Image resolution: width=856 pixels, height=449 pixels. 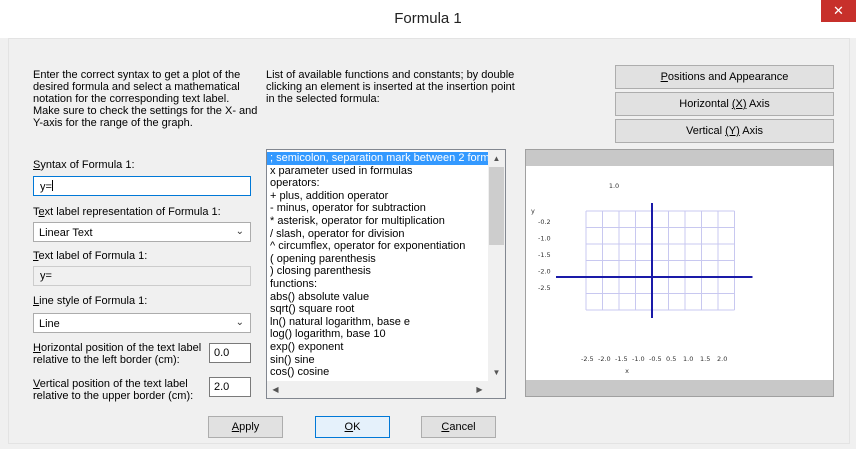 I want to click on scrollbar-thumb, so click(x=496, y=206).